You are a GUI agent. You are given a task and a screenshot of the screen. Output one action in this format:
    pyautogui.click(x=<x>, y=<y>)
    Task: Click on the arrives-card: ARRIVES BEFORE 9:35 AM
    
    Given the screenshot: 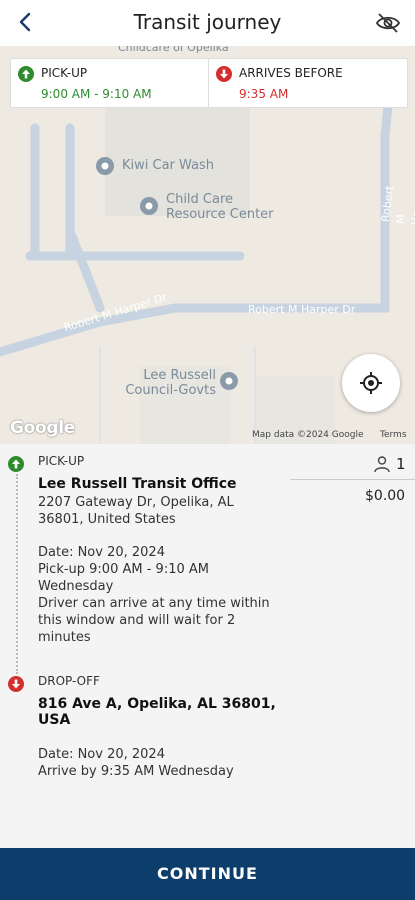 What is the action you would take?
    pyautogui.click(x=308, y=83)
    